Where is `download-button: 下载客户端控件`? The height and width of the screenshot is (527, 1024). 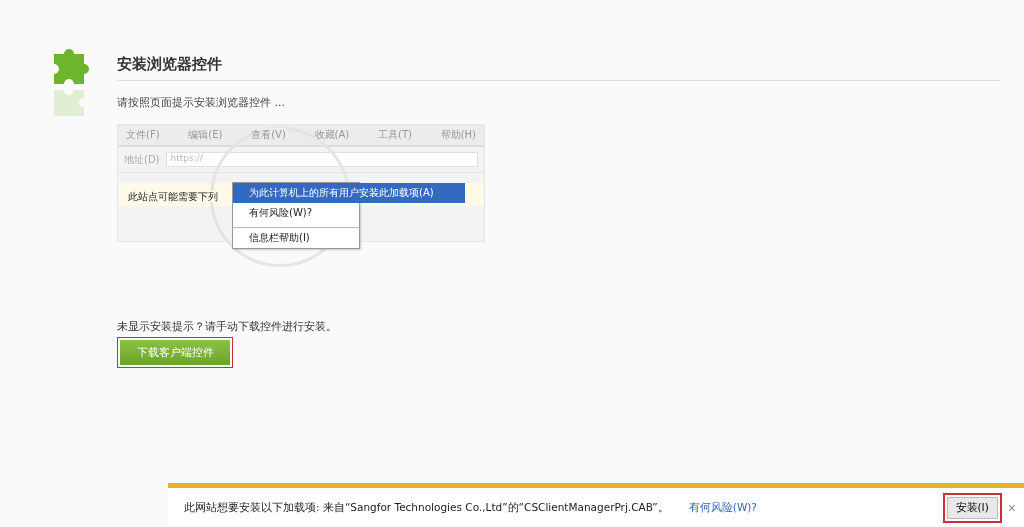
download-button: 下载客户端控件 is located at coordinates (175, 352).